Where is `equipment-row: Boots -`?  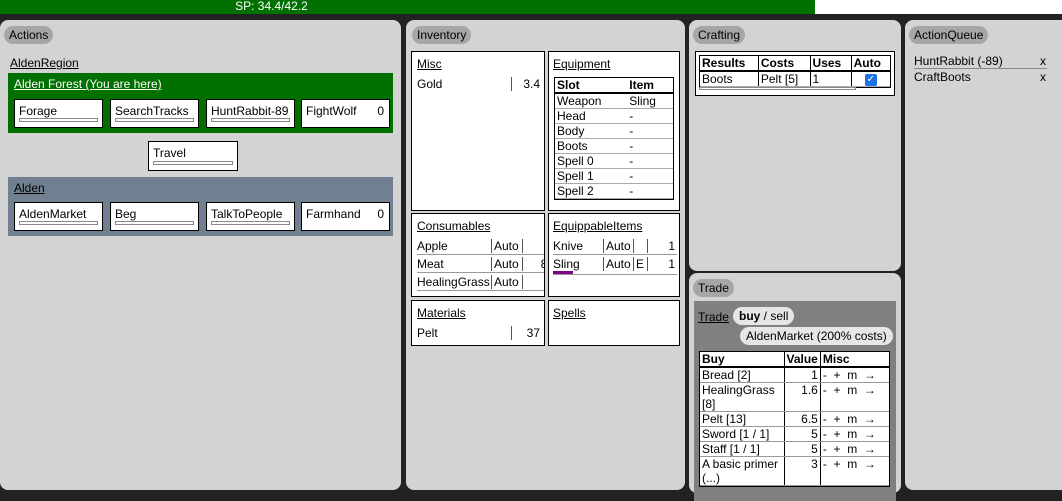
equipment-row: Boots - is located at coordinates (614, 146).